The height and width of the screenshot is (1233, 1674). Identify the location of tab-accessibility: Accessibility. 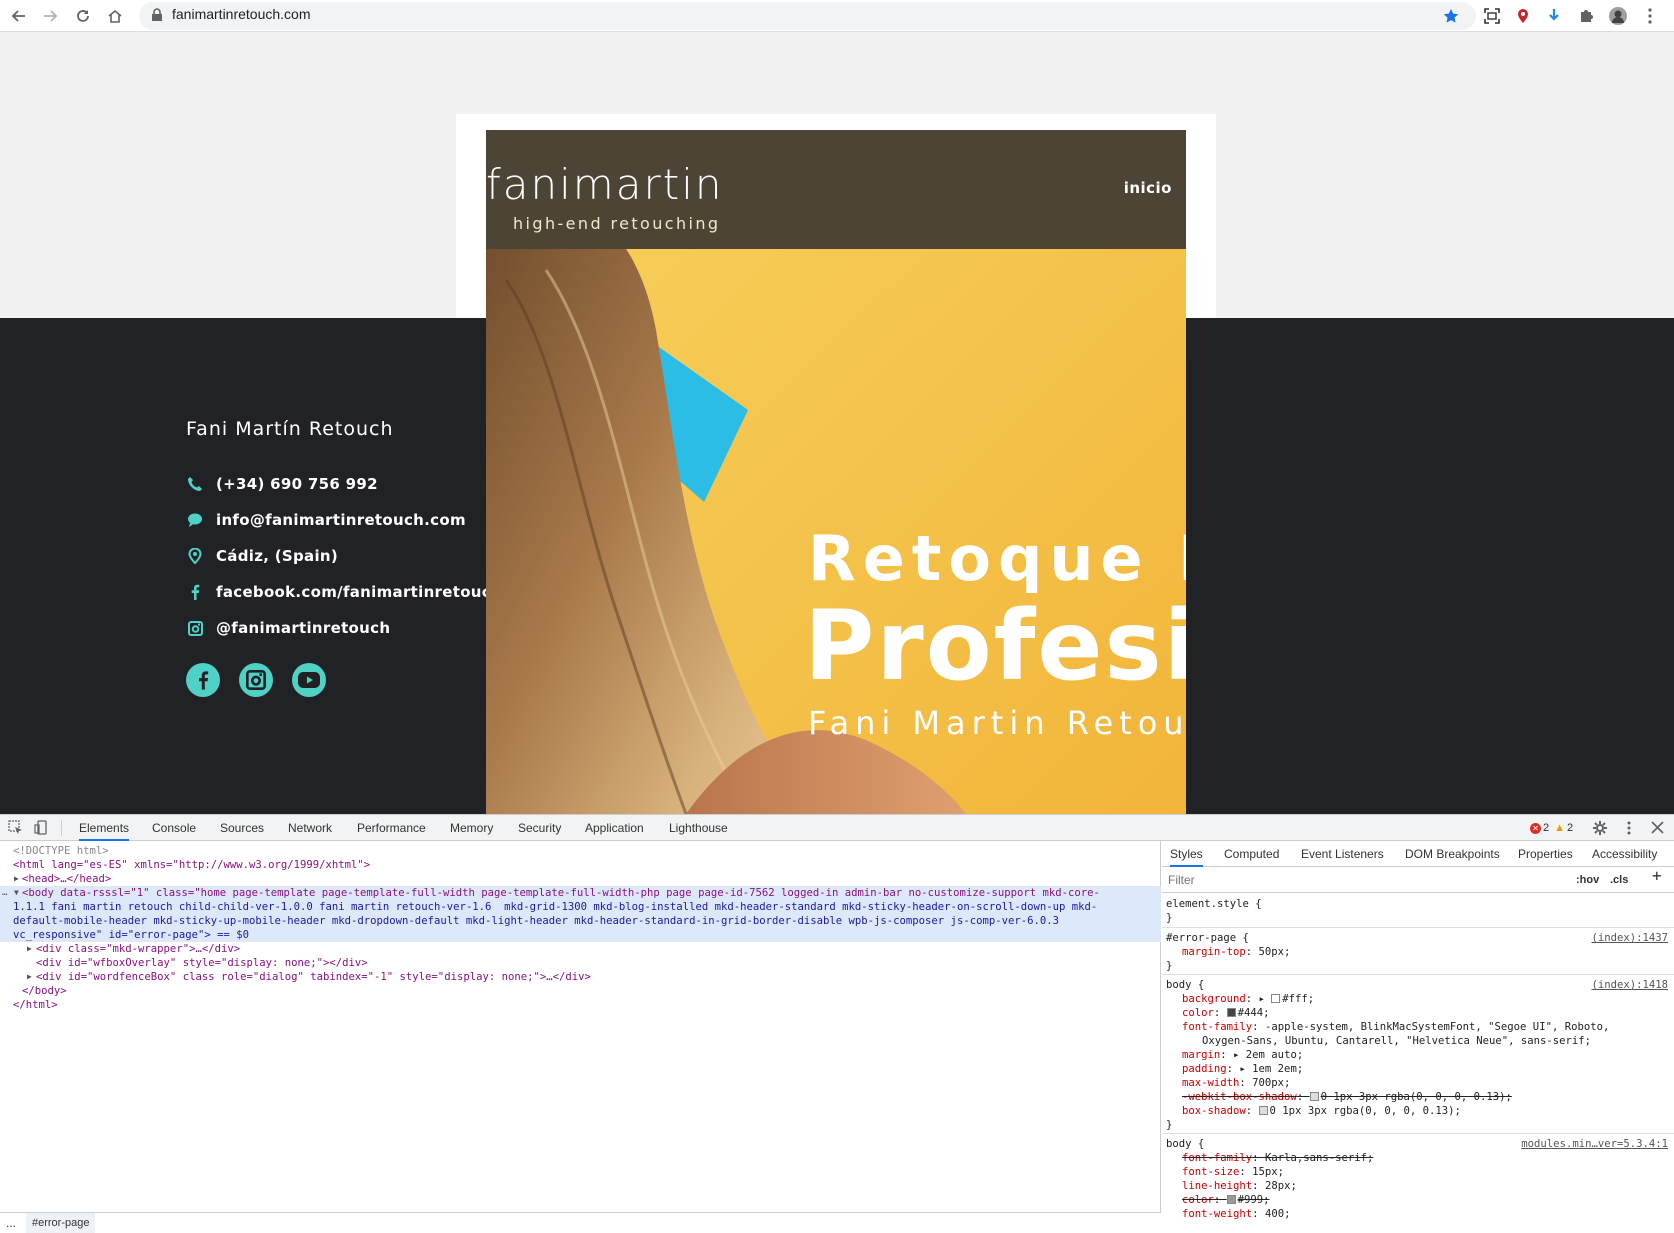
(1624, 854).